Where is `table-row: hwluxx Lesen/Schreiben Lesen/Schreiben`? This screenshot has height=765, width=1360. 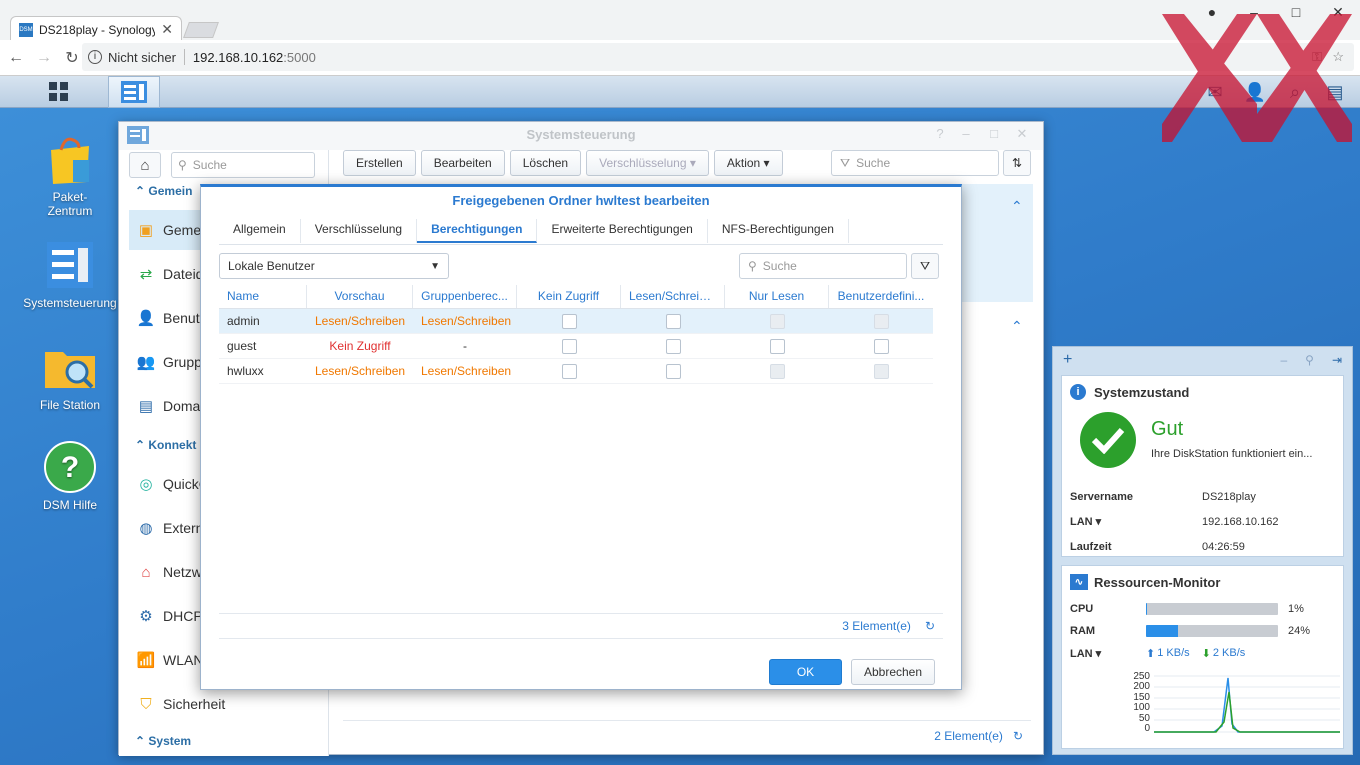 table-row: hwluxx Lesen/Schreiben Lesen/Schreiben is located at coordinates (576, 371).